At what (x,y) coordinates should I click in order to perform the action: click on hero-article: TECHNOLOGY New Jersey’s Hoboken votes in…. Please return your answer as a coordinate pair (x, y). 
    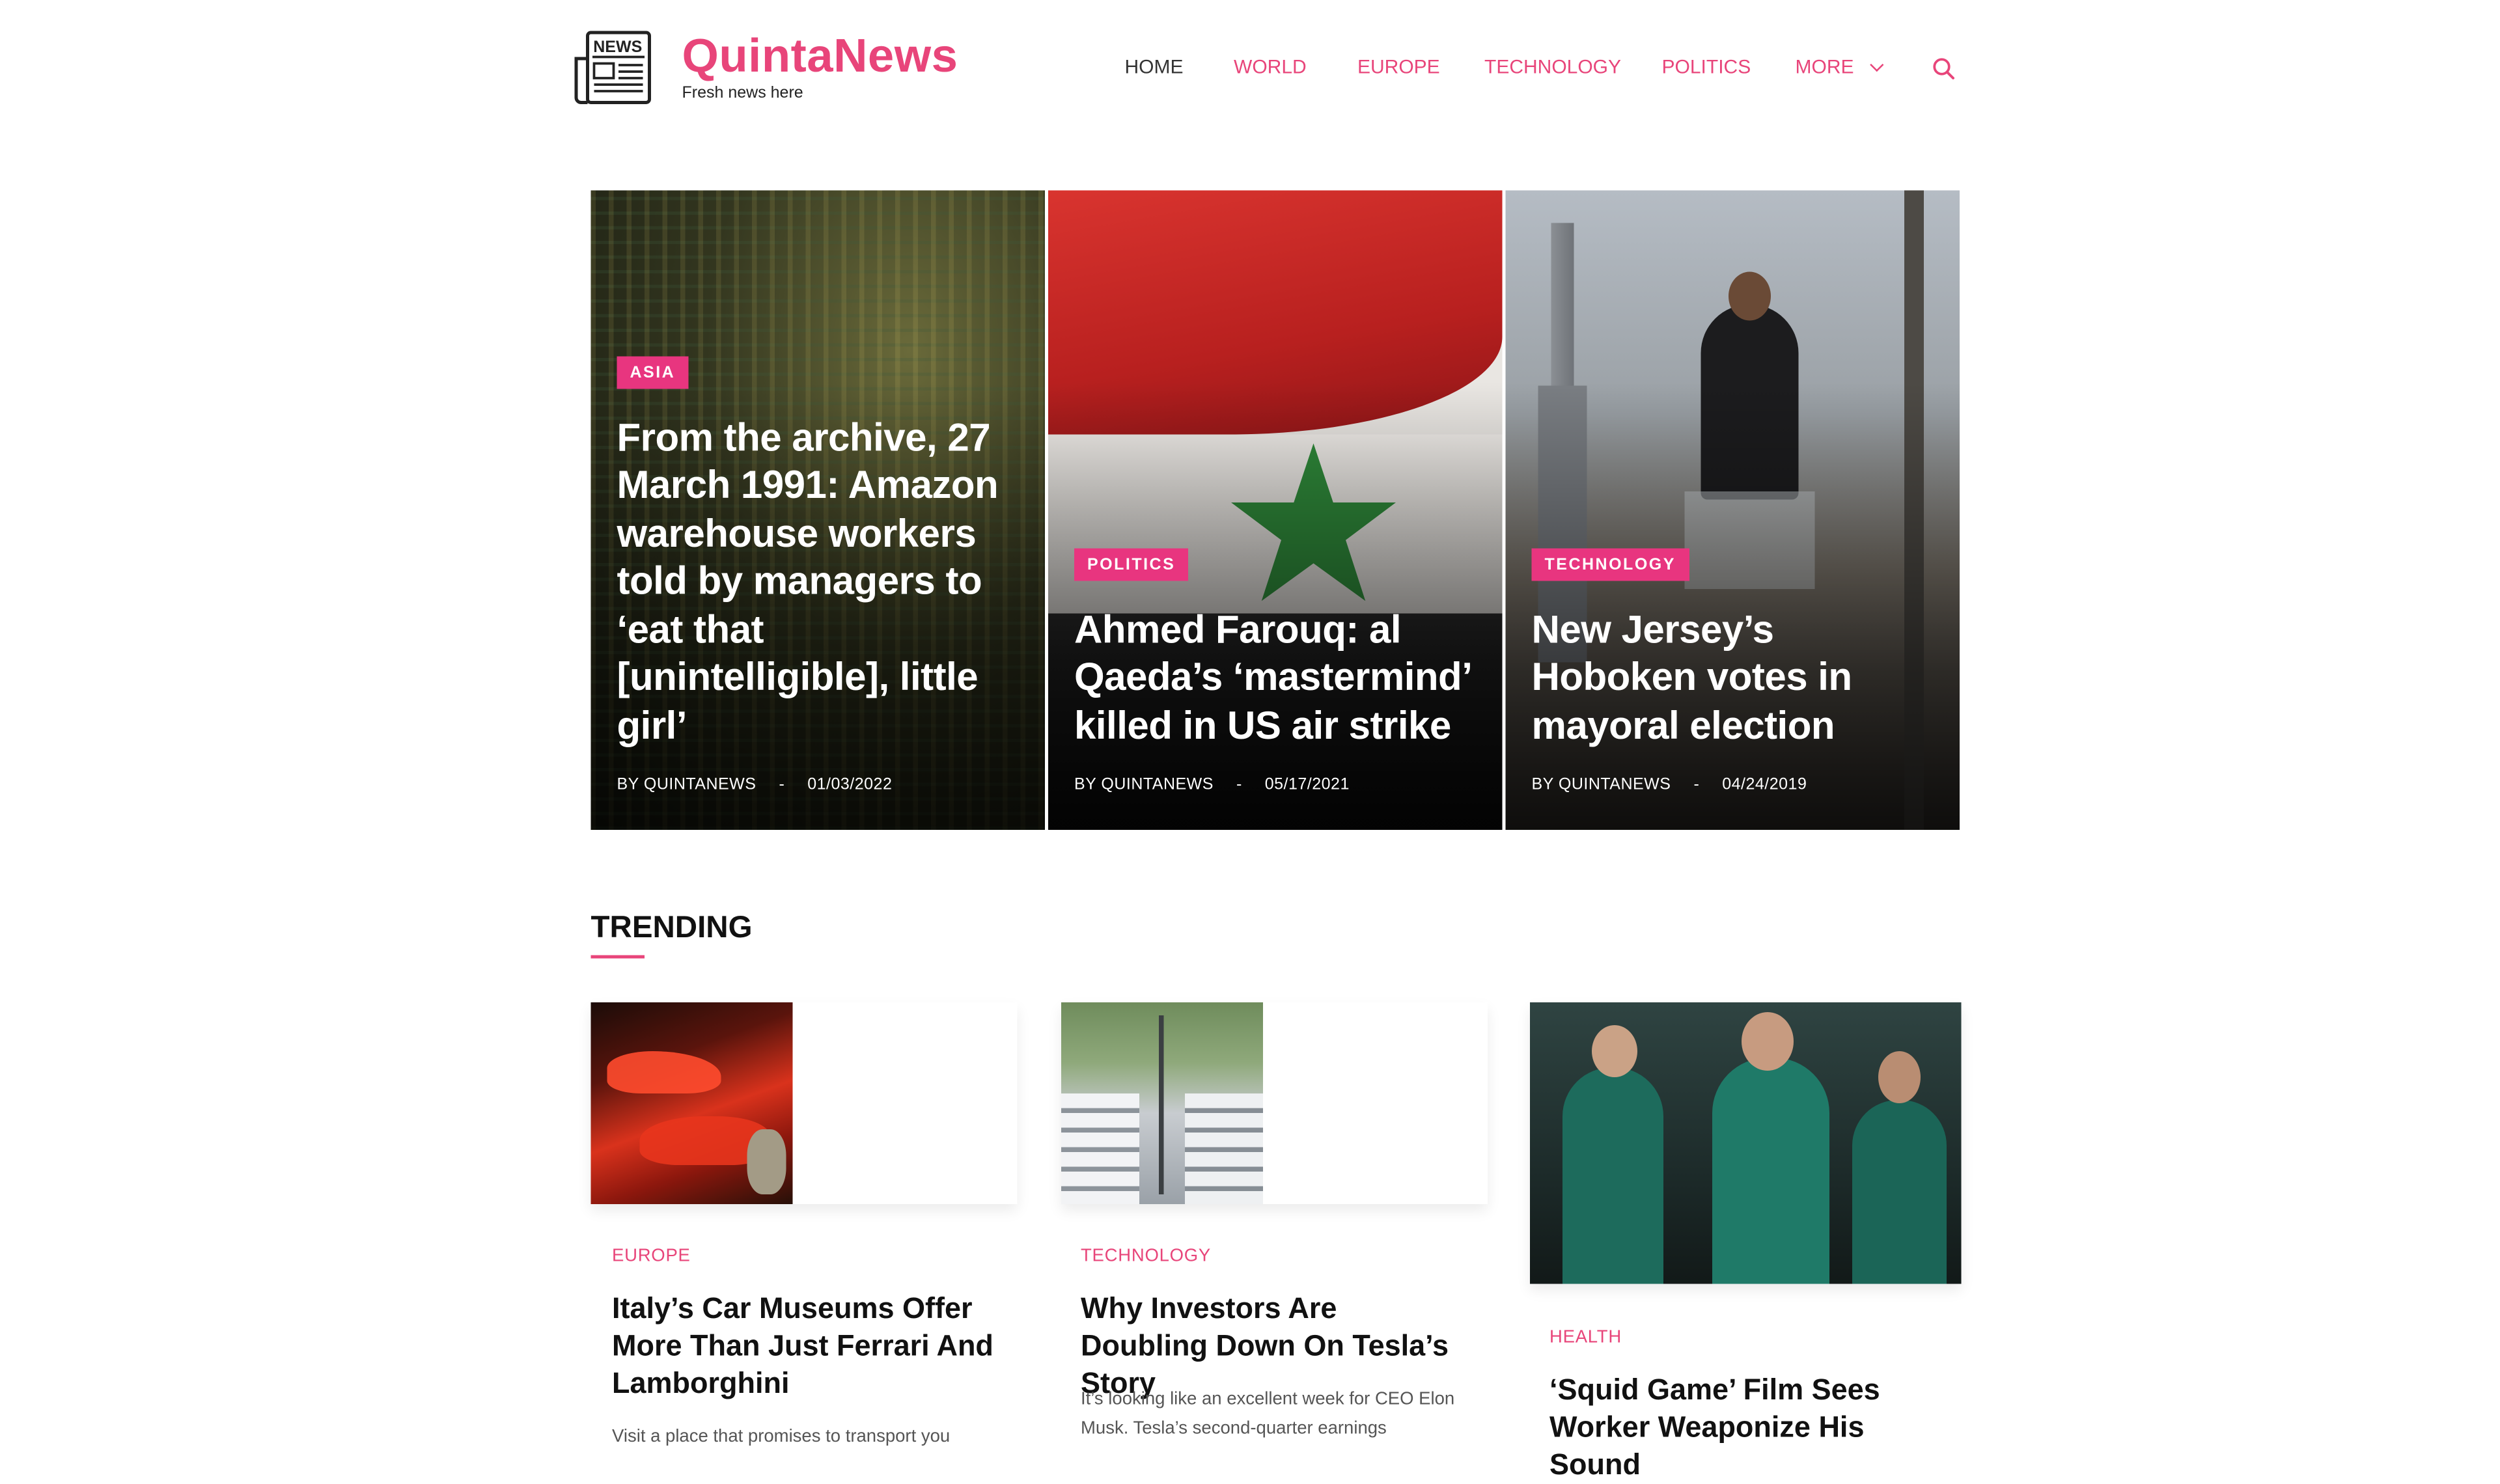
    Looking at the image, I should click on (1733, 511).